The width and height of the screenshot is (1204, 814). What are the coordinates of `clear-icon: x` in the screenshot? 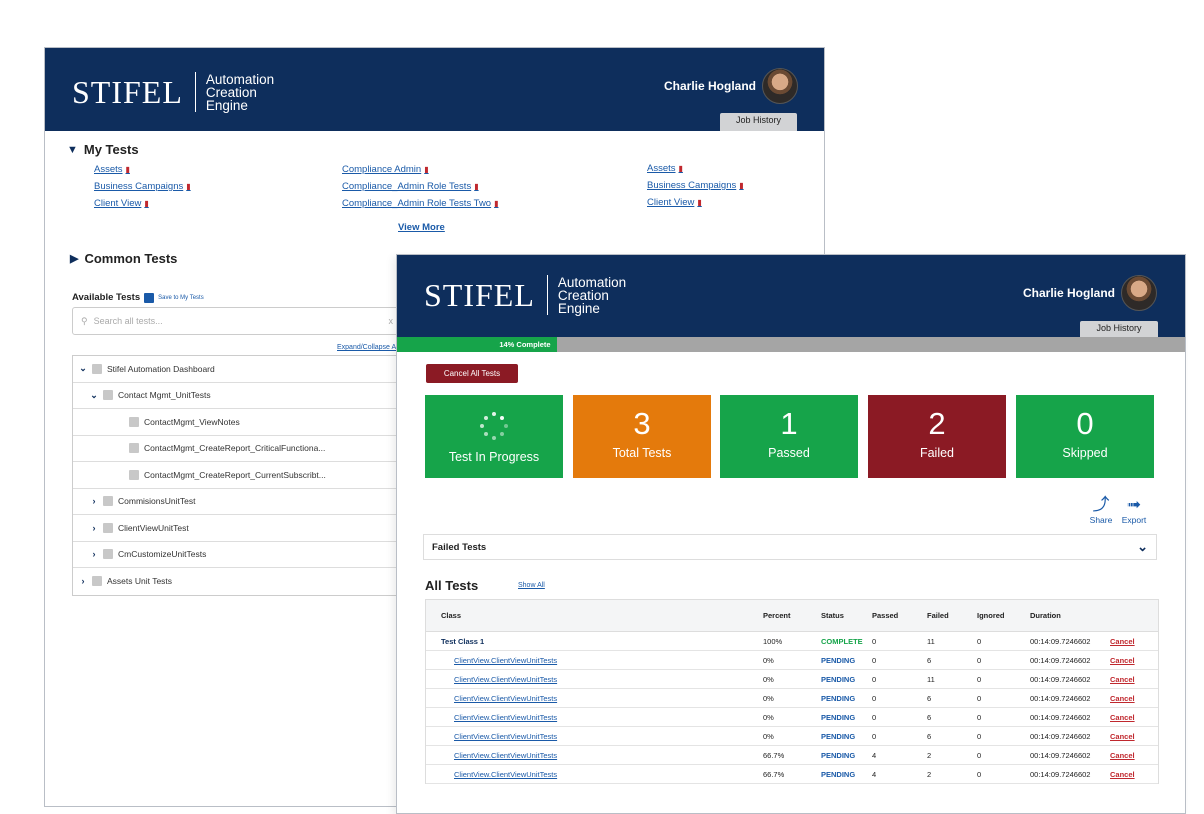 It's located at (391, 321).